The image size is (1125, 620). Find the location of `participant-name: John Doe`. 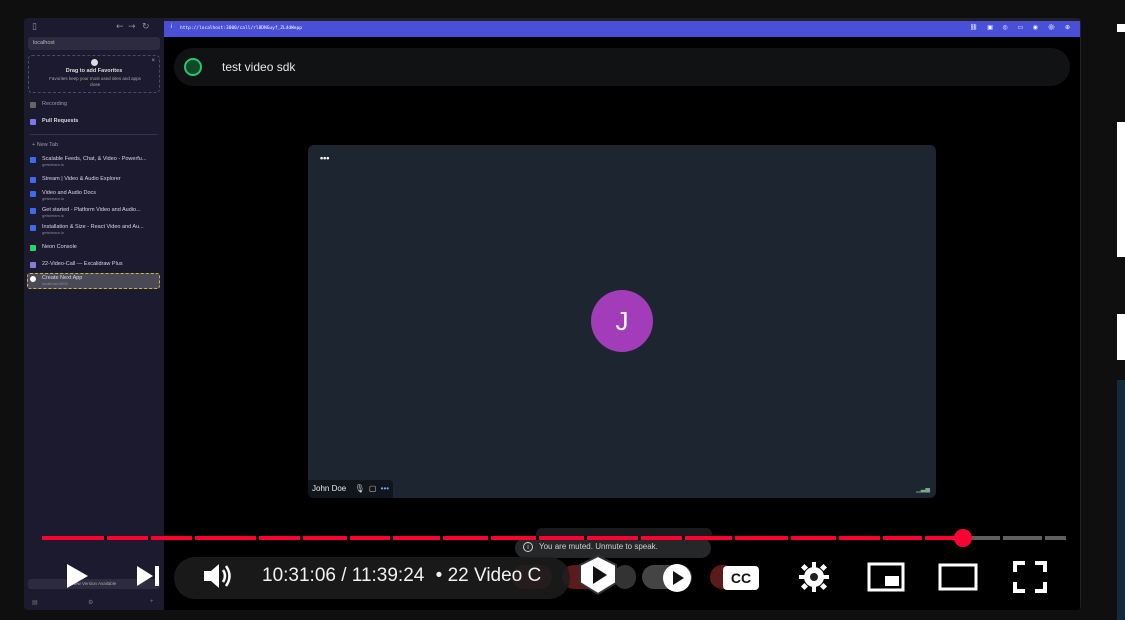

participant-name: John Doe is located at coordinates (329, 488).